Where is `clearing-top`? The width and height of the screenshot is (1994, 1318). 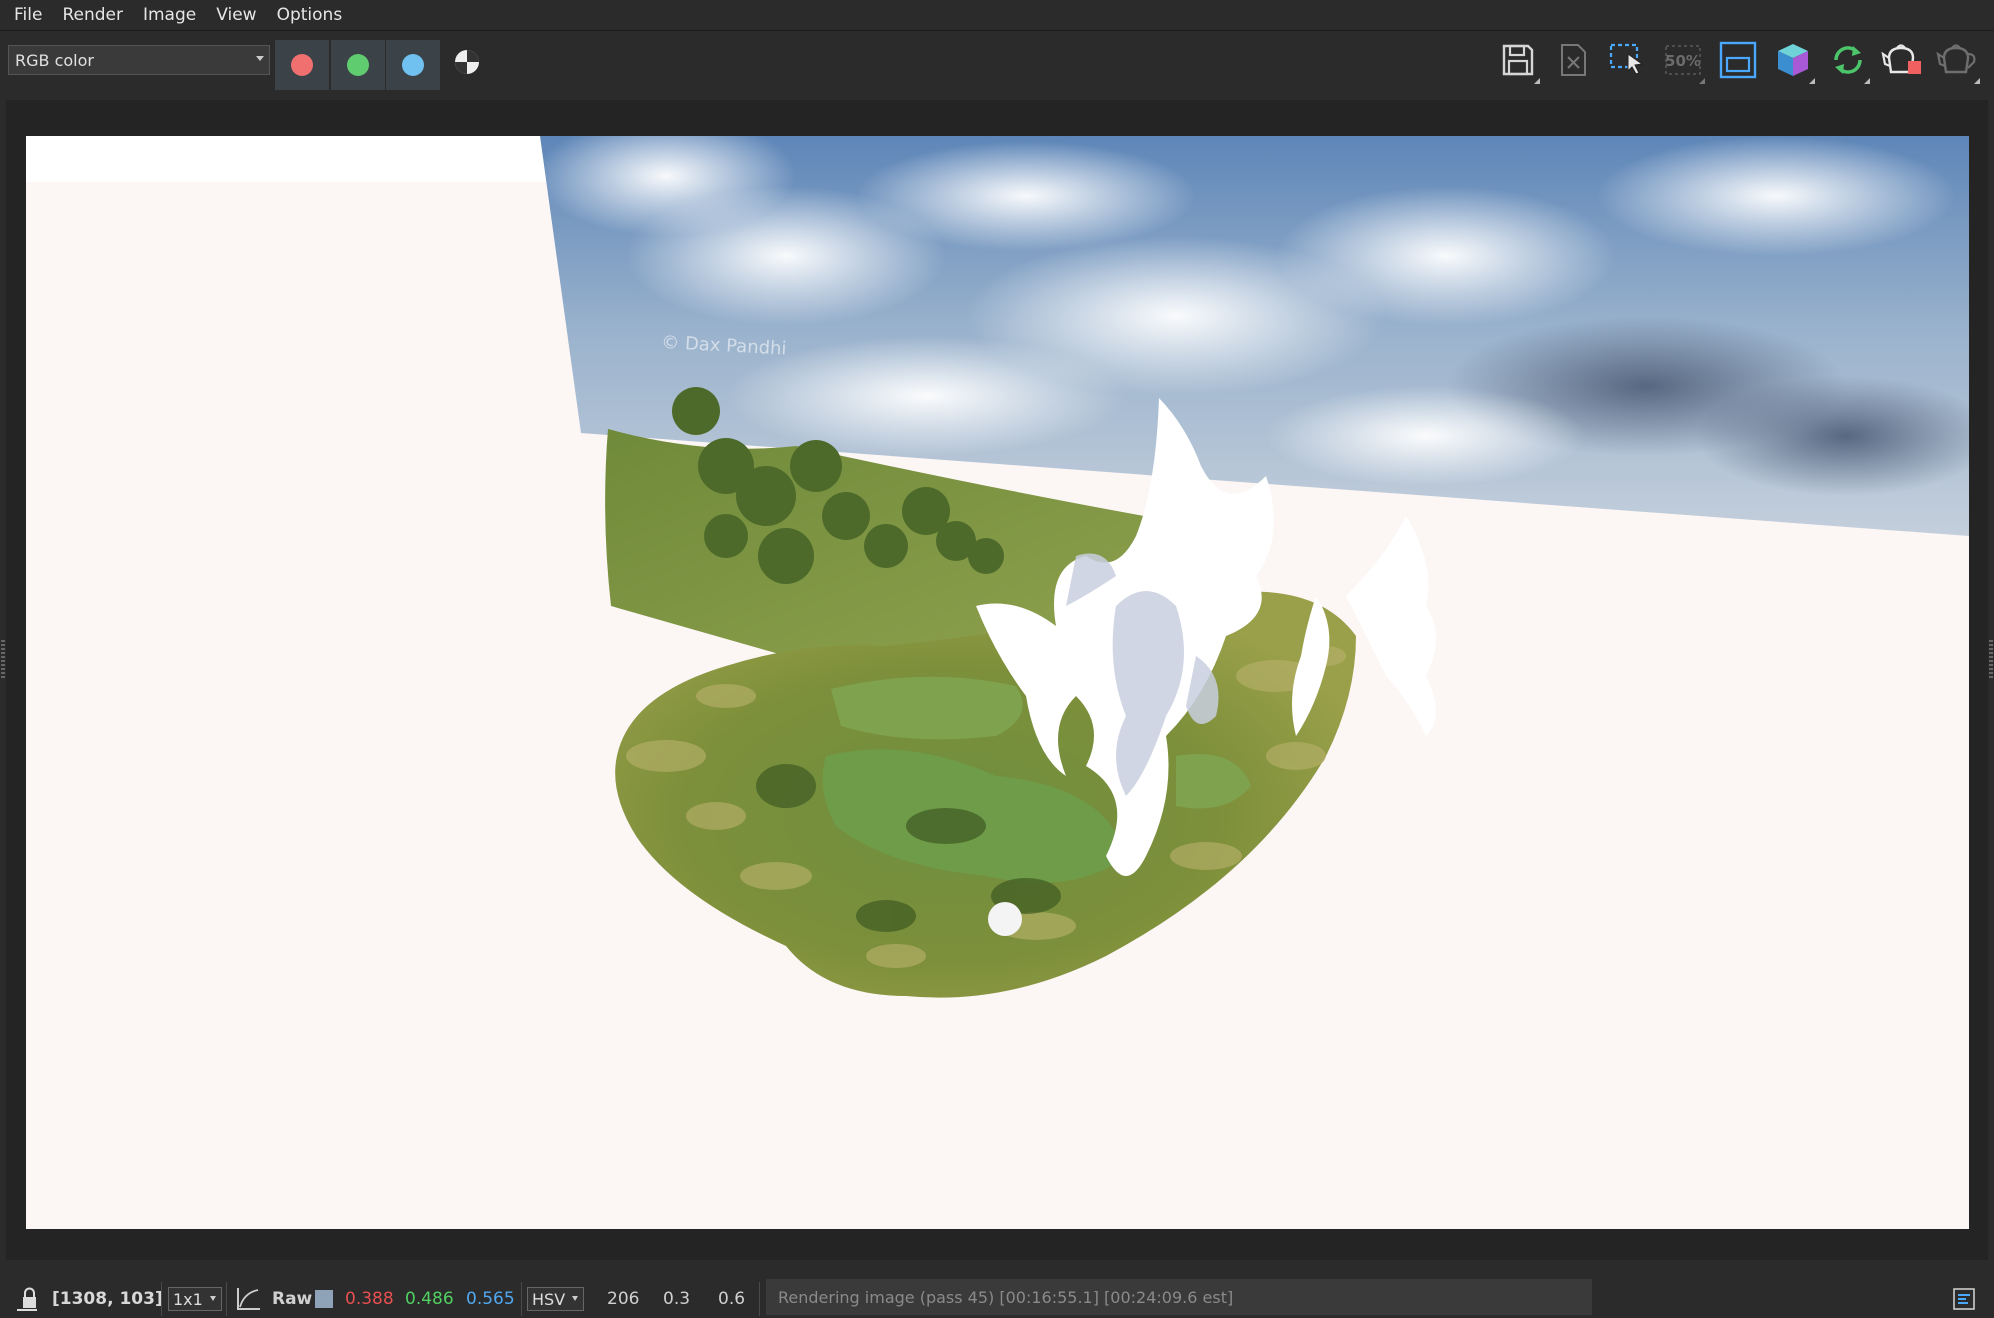 clearing-top is located at coordinates (927, 708).